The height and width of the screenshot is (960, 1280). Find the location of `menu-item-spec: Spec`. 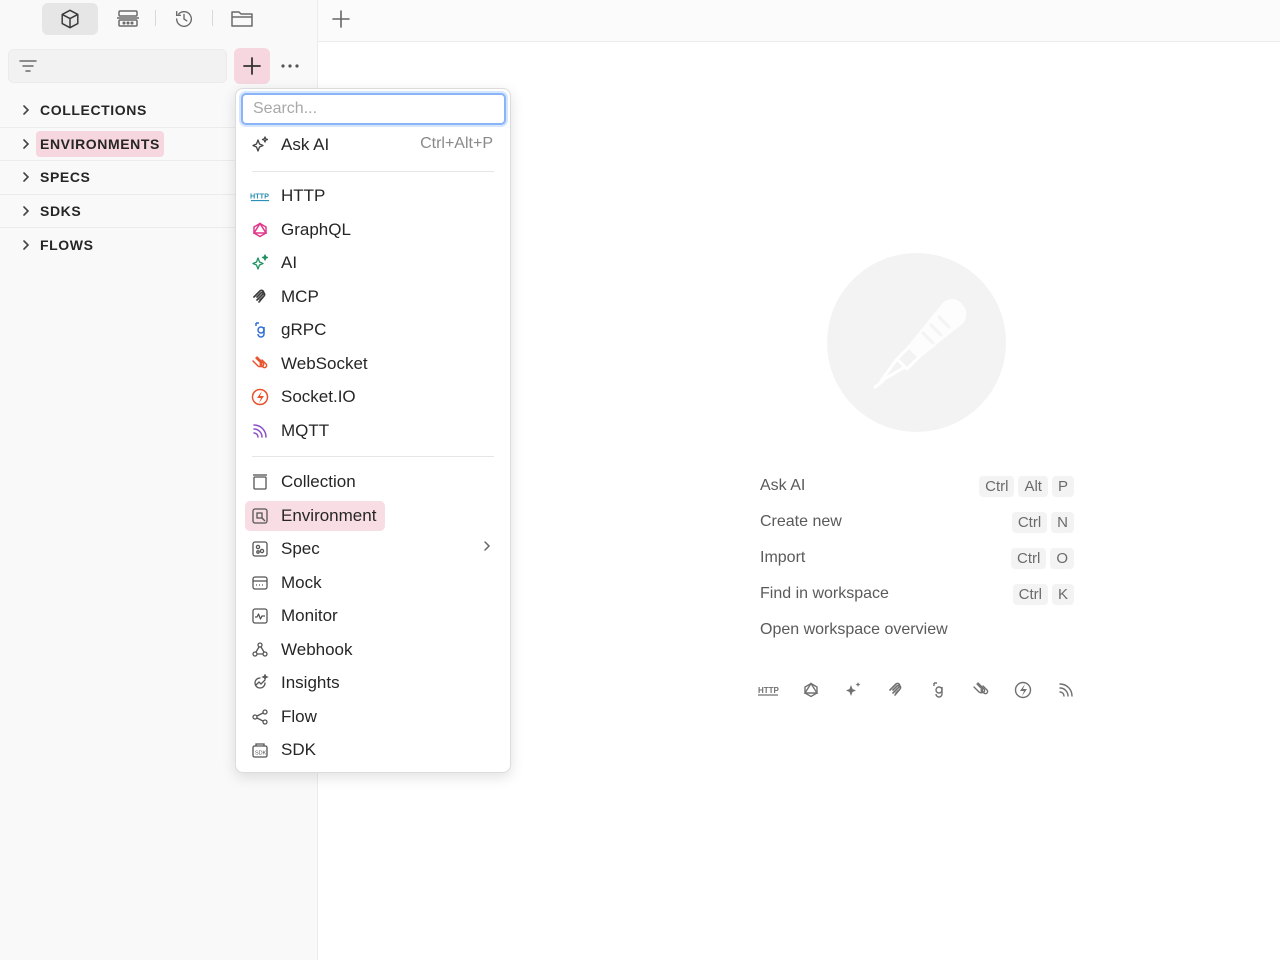

menu-item-spec: Spec is located at coordinates (285, 549).